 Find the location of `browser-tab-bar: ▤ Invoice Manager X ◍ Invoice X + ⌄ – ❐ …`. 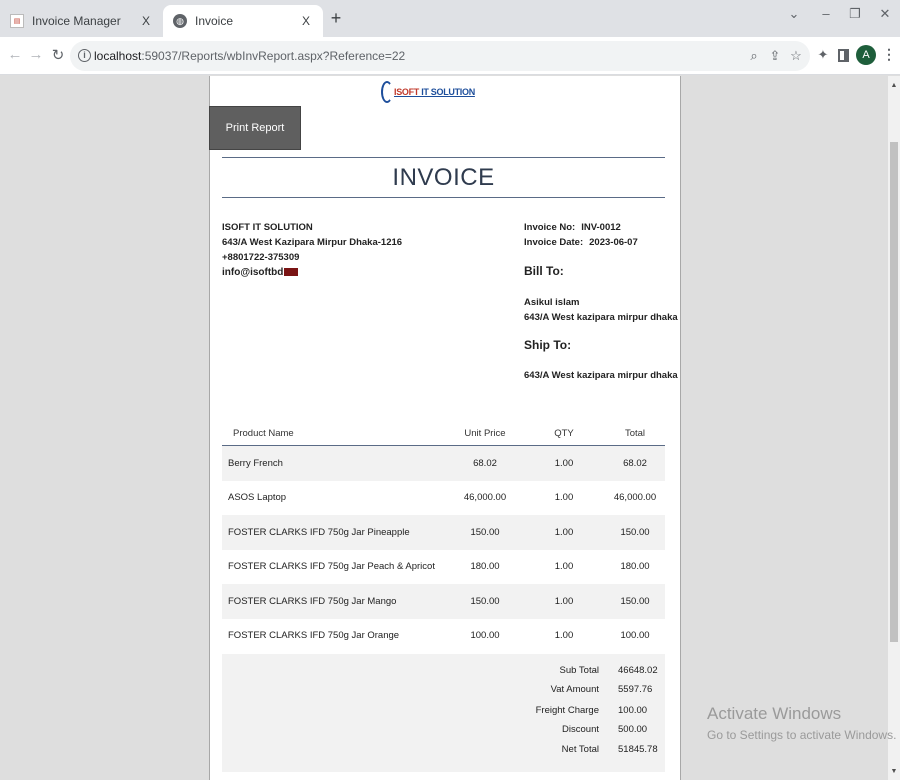

browser-tab-bar: ▤ Invoice Manager X ◍ Invoice X + ⌄ – ❐ … is located at coordinates (450, 18).